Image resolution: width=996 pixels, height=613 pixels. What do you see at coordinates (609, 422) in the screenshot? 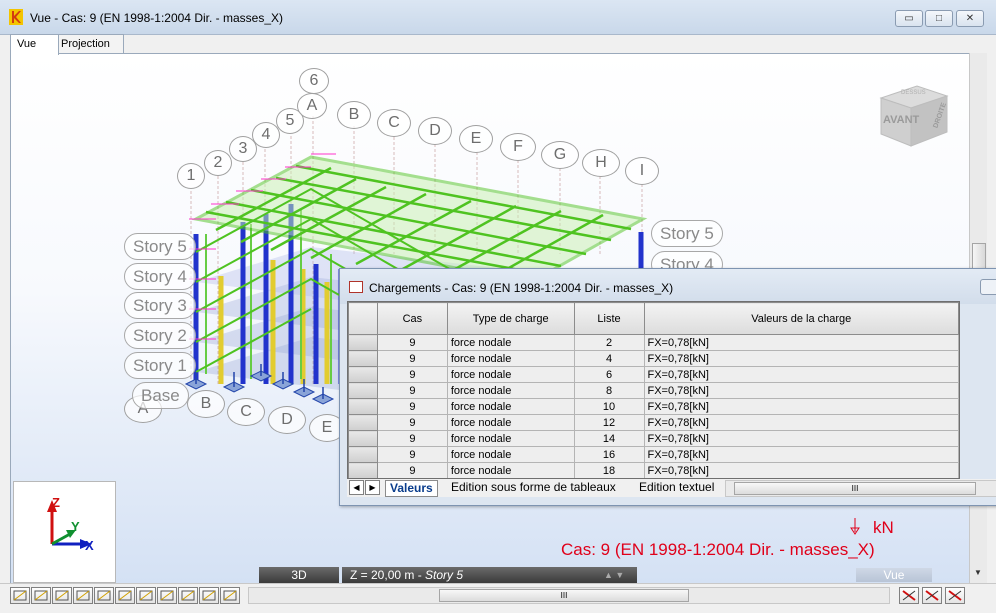
I see `cell-liste: 12` at bounding box center [609, 422].